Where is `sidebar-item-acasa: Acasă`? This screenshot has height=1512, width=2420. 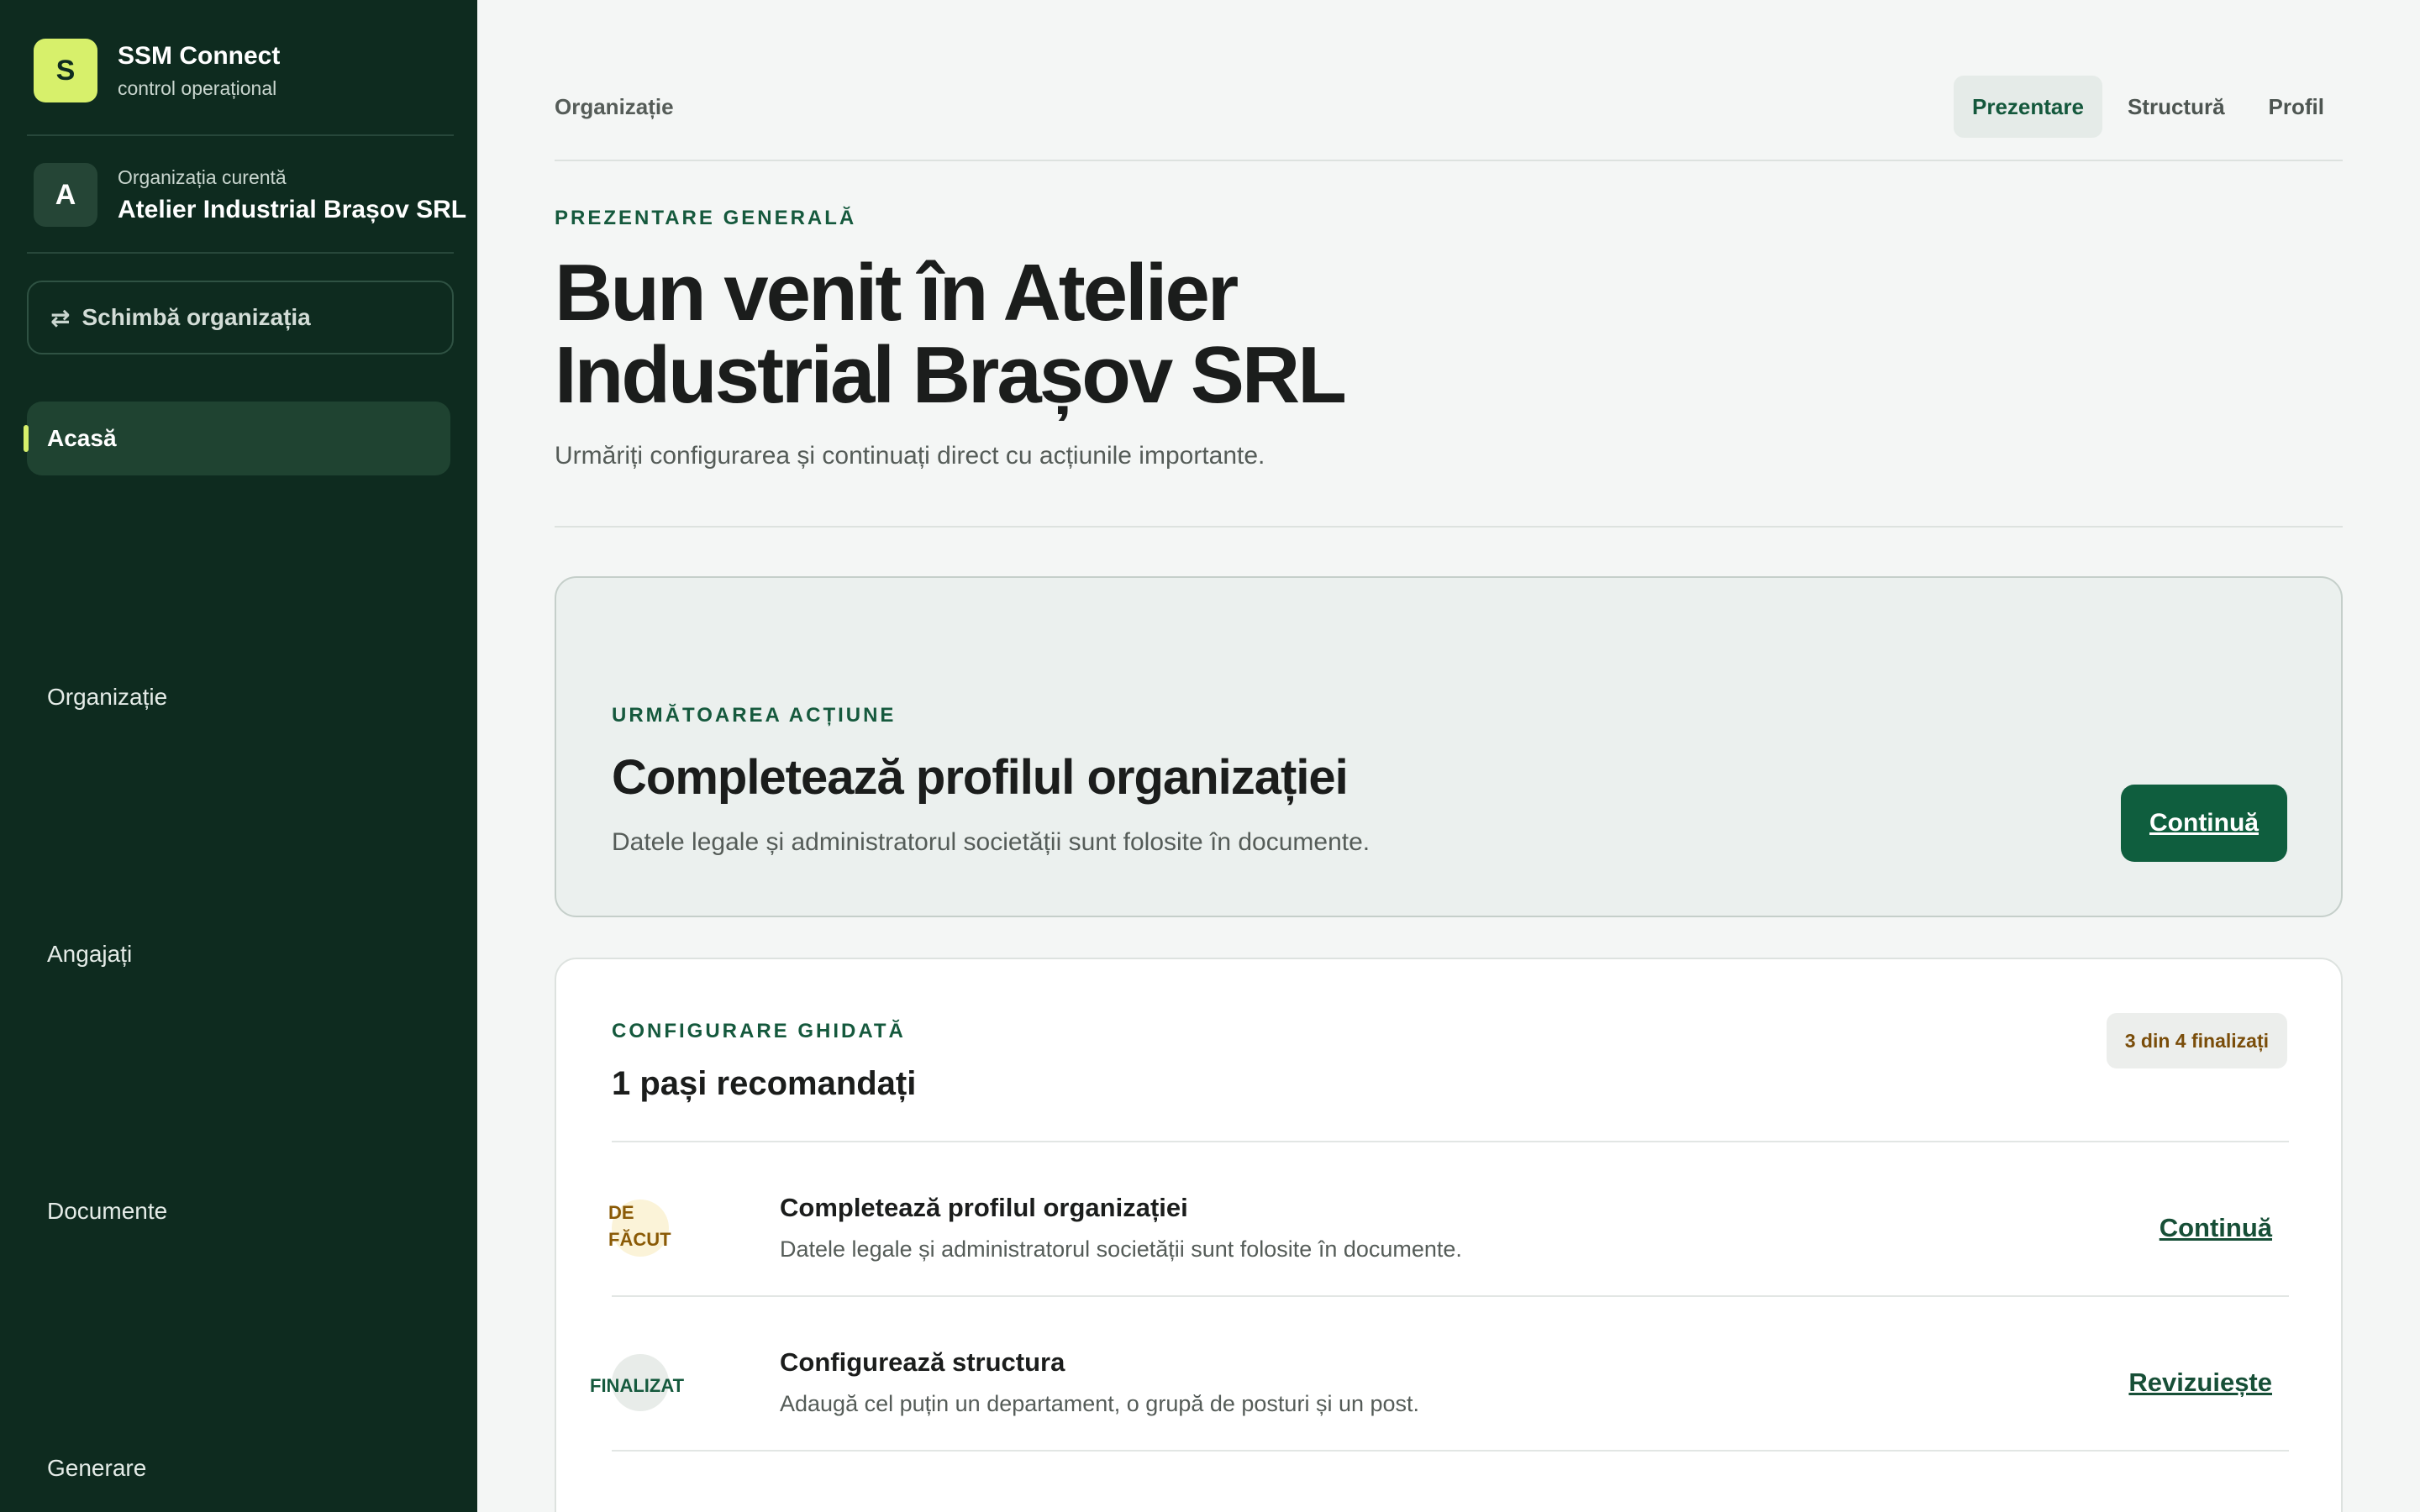
sidebar-item-acasa: Acasă is located at coordinates (237, 438).